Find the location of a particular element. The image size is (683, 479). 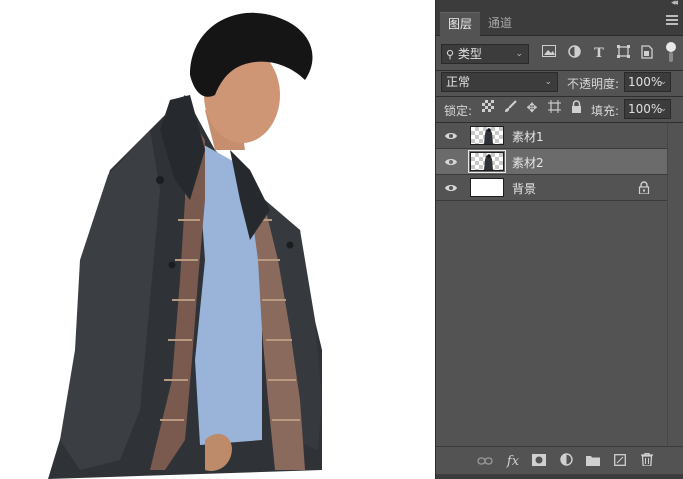

shape-filter-icon is located at coordinates (623, 54).